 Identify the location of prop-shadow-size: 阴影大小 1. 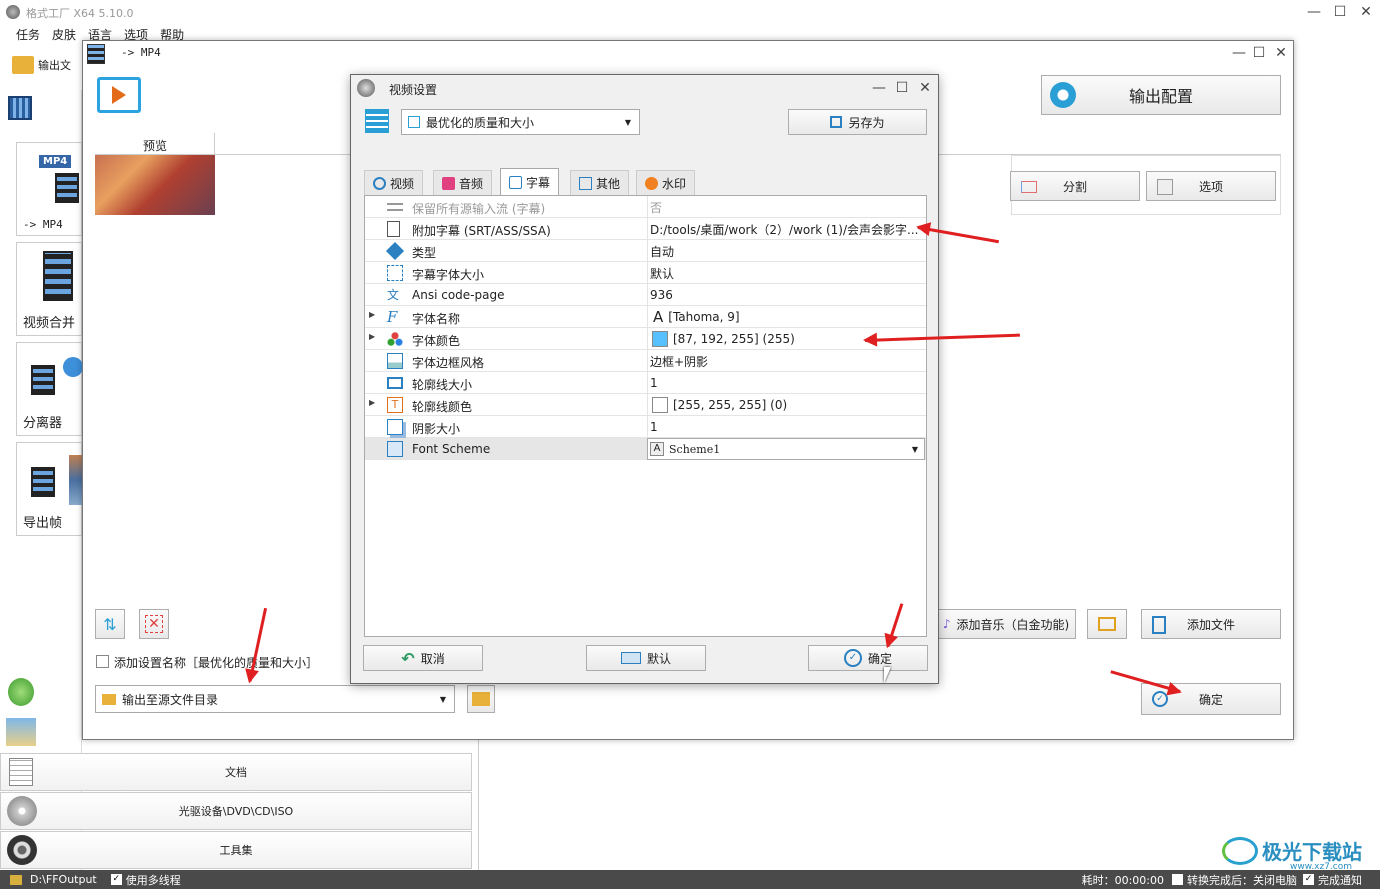
(645, 427).